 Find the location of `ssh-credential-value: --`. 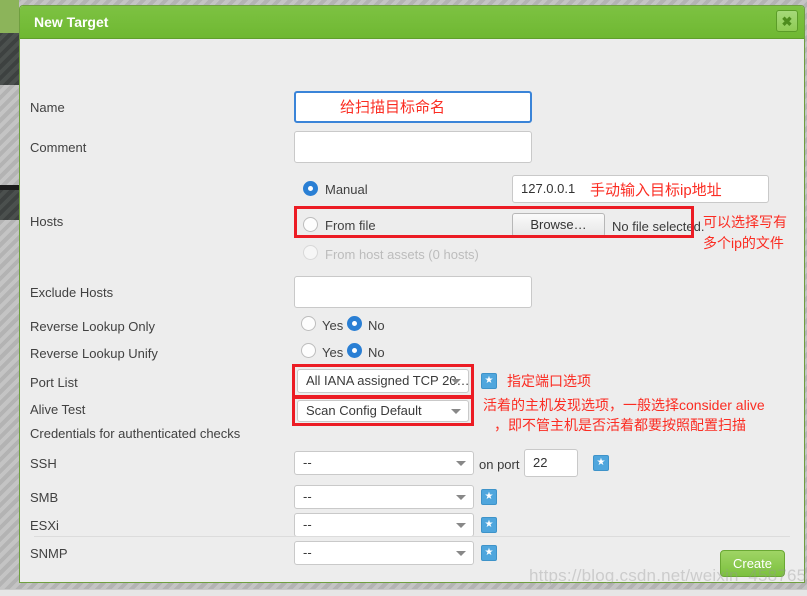

ssh-credential-value: -- is located at coordinates (307, 462).